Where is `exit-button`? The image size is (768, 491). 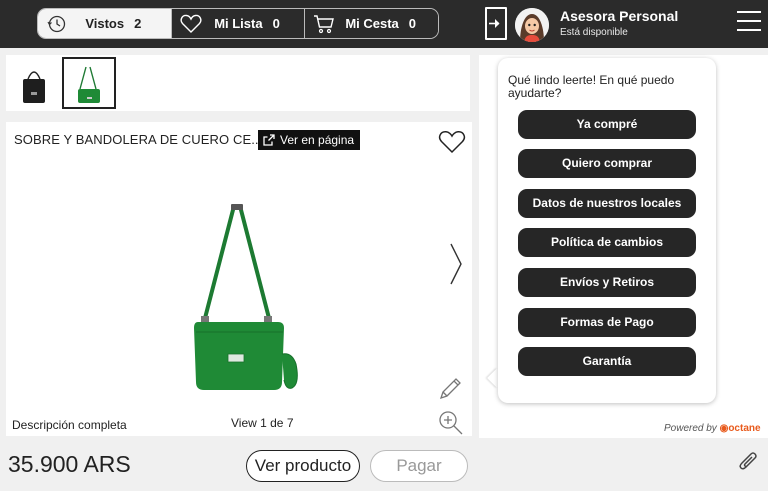 exit-button is located at coordinates (496, 23).